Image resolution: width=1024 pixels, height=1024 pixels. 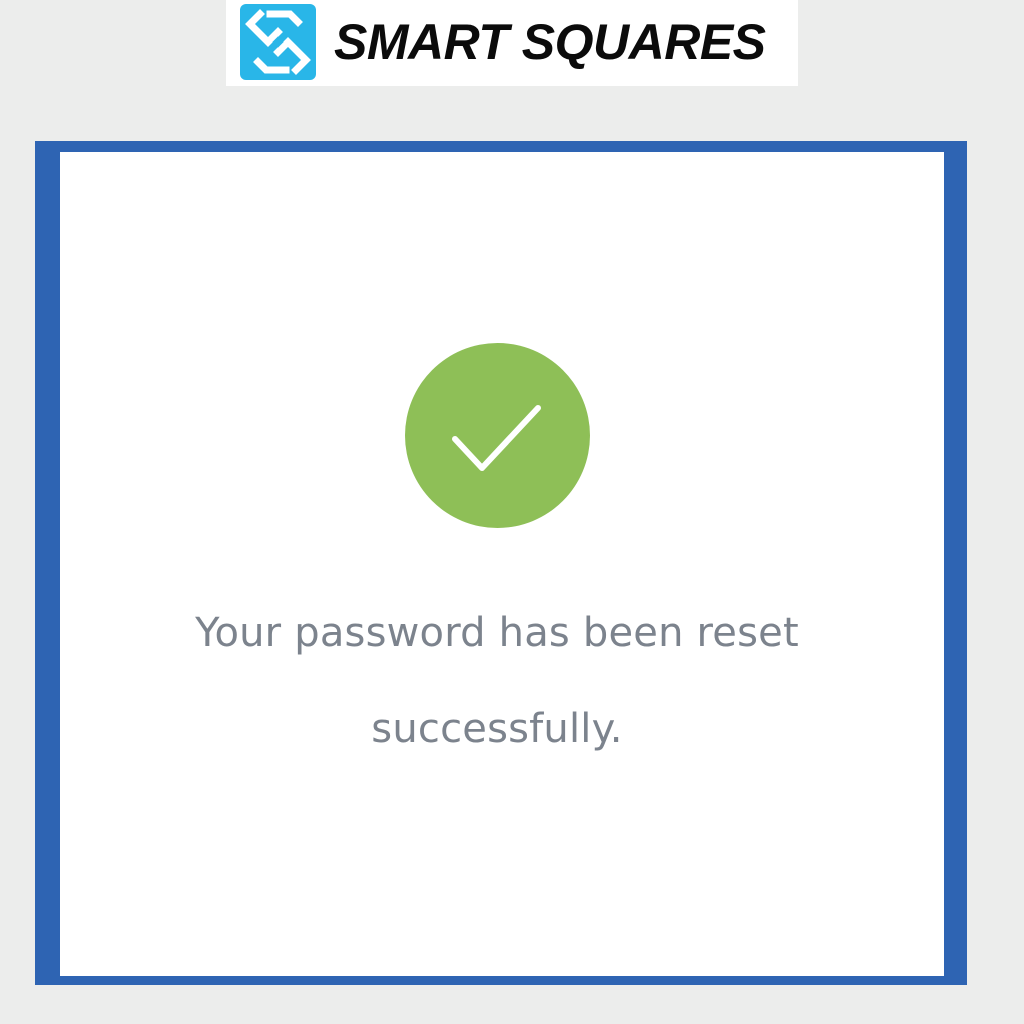 What do you see at coordinates (550, 42) in the screenshot?
I see `brand-name: SMART SQUARES` at bounding box center [550, 42].